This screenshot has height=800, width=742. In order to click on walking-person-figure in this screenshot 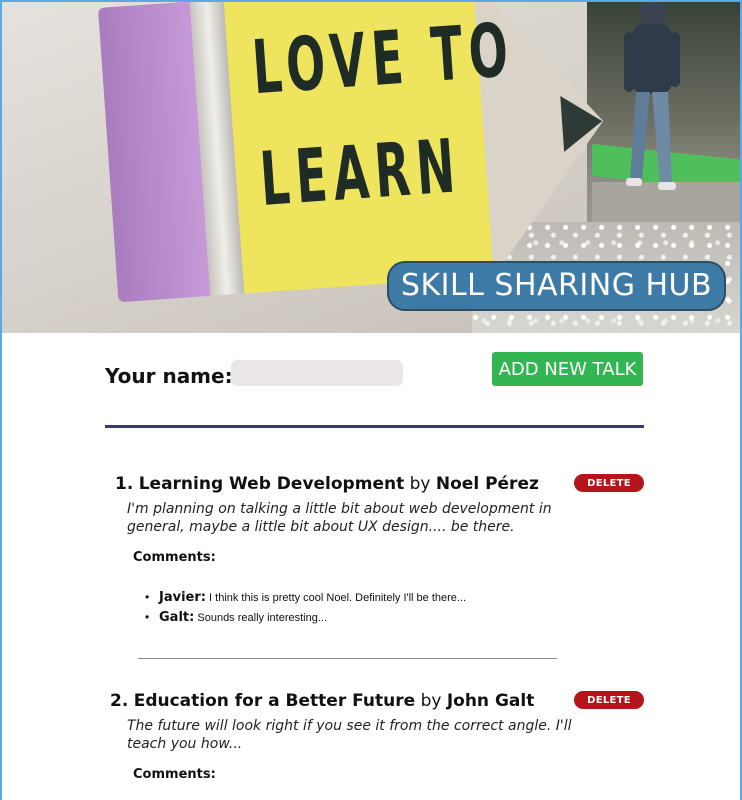, I will do `click(652, 96)`.